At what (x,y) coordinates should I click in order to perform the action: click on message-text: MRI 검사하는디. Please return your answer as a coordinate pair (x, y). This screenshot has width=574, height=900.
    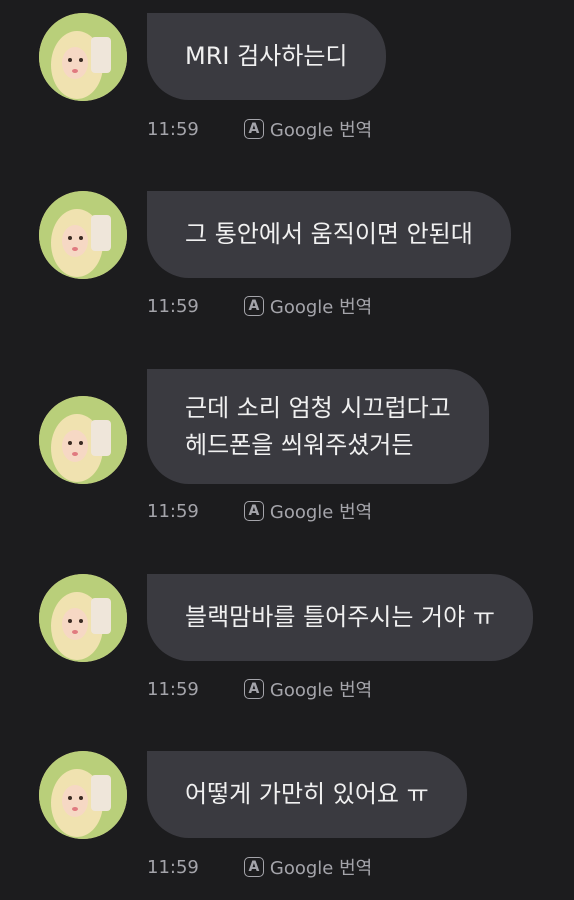
    Looking at the image, I should click on (266, 56).